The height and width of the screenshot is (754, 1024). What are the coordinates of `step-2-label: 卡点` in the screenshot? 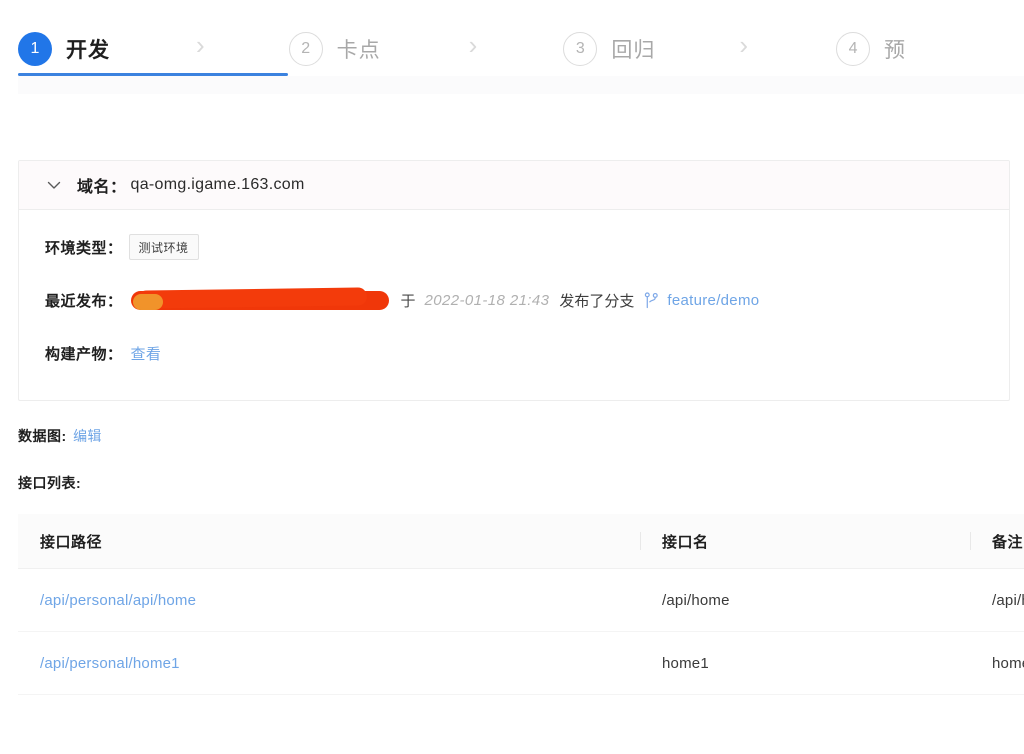 It's located at (358, 50).